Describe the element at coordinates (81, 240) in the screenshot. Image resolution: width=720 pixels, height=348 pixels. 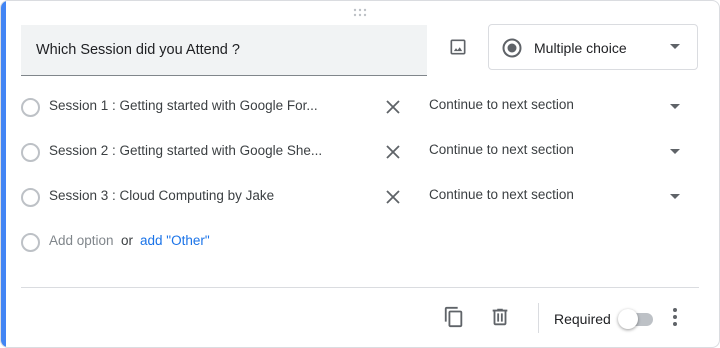
I see `add-option-button: Add option` at that location.